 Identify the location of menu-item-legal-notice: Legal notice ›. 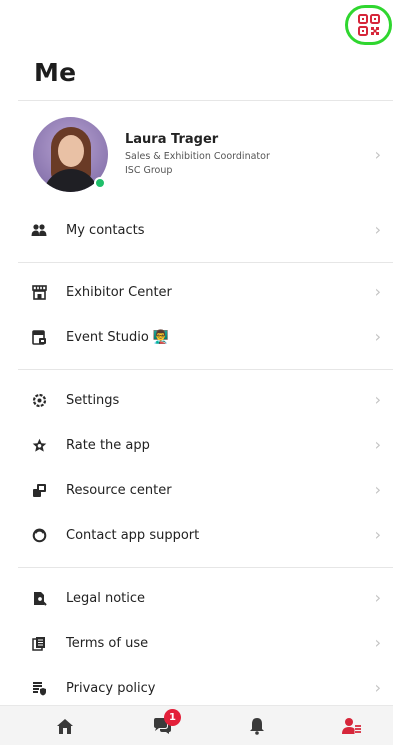
(196, 600).